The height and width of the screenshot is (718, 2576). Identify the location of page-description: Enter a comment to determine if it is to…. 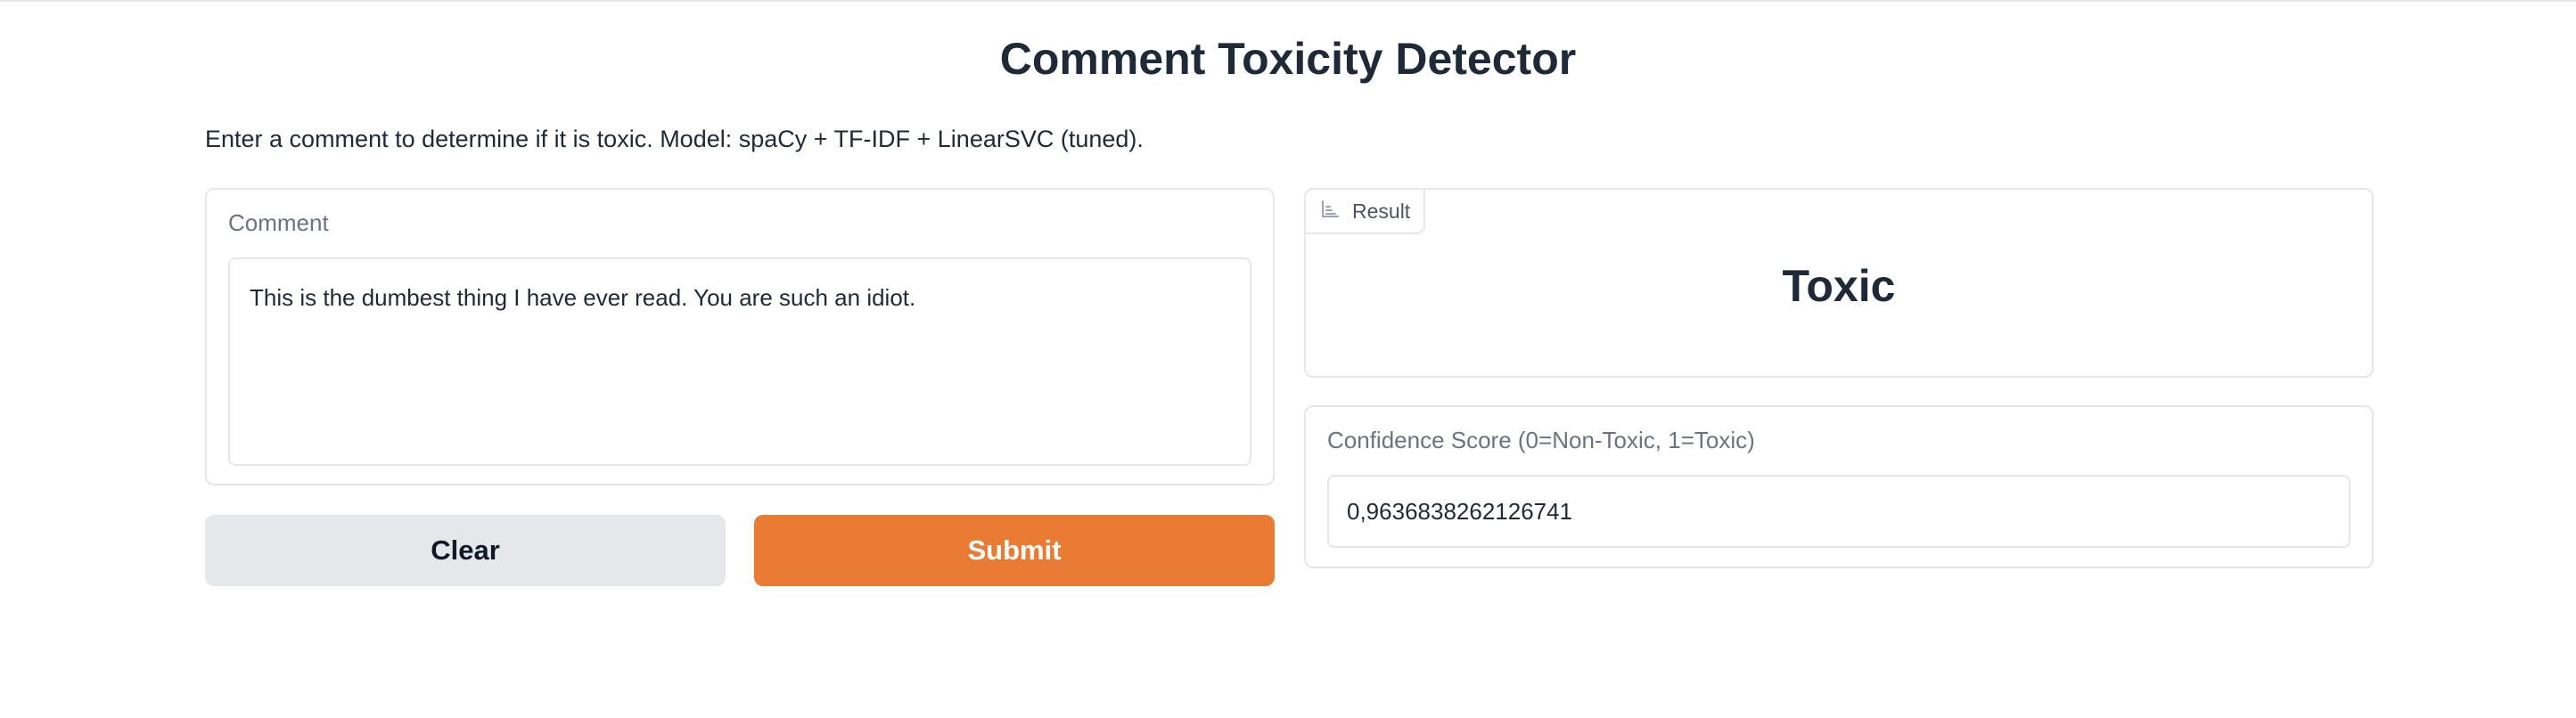
(674, 139).